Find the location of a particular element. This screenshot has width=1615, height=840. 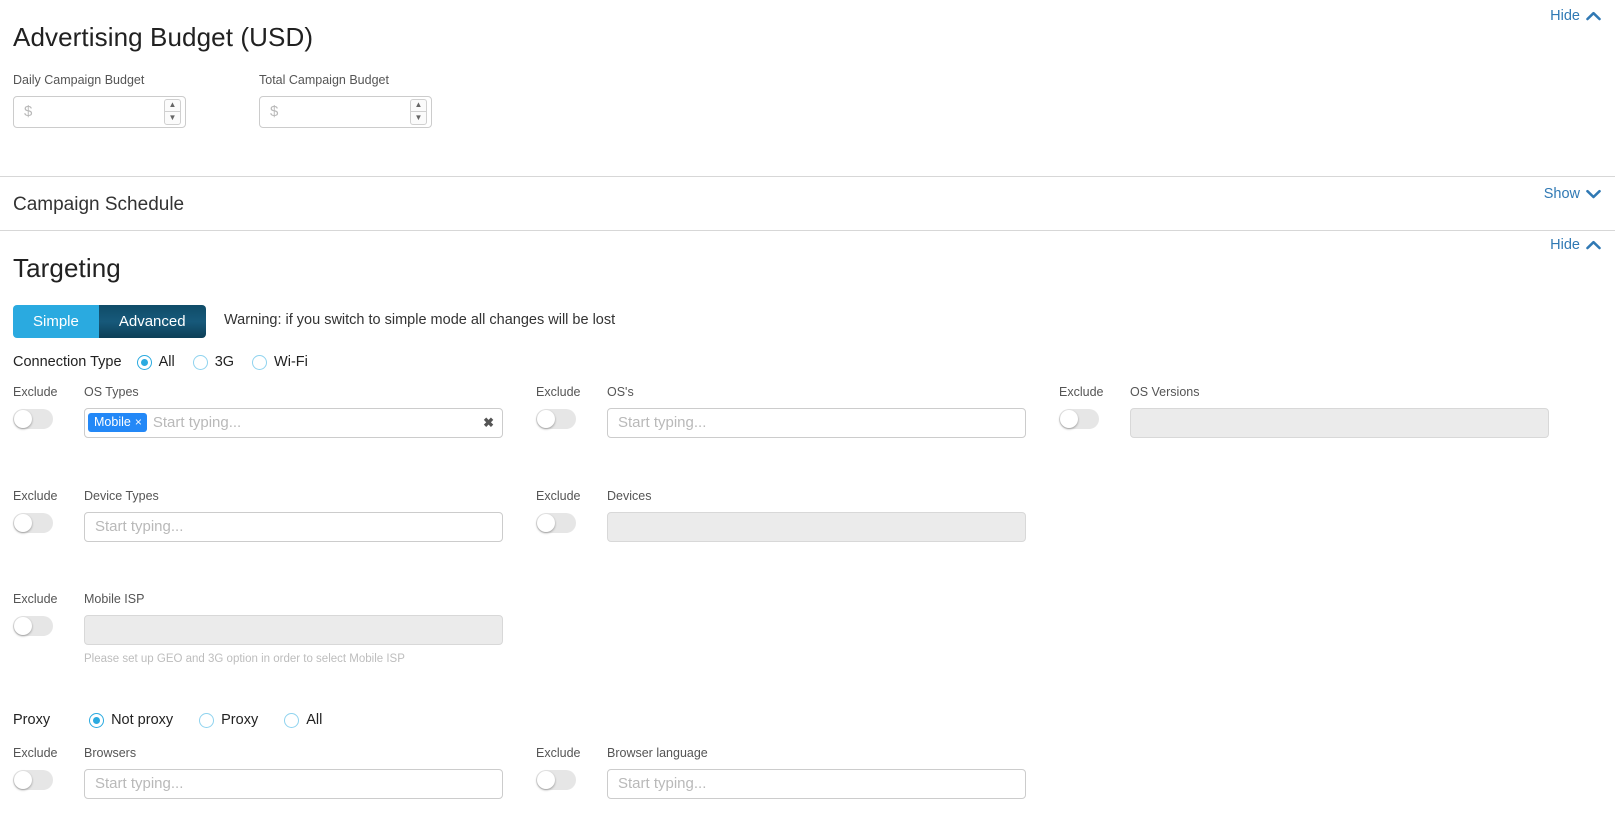

total-budget-input is located at coordinates (345, 111).